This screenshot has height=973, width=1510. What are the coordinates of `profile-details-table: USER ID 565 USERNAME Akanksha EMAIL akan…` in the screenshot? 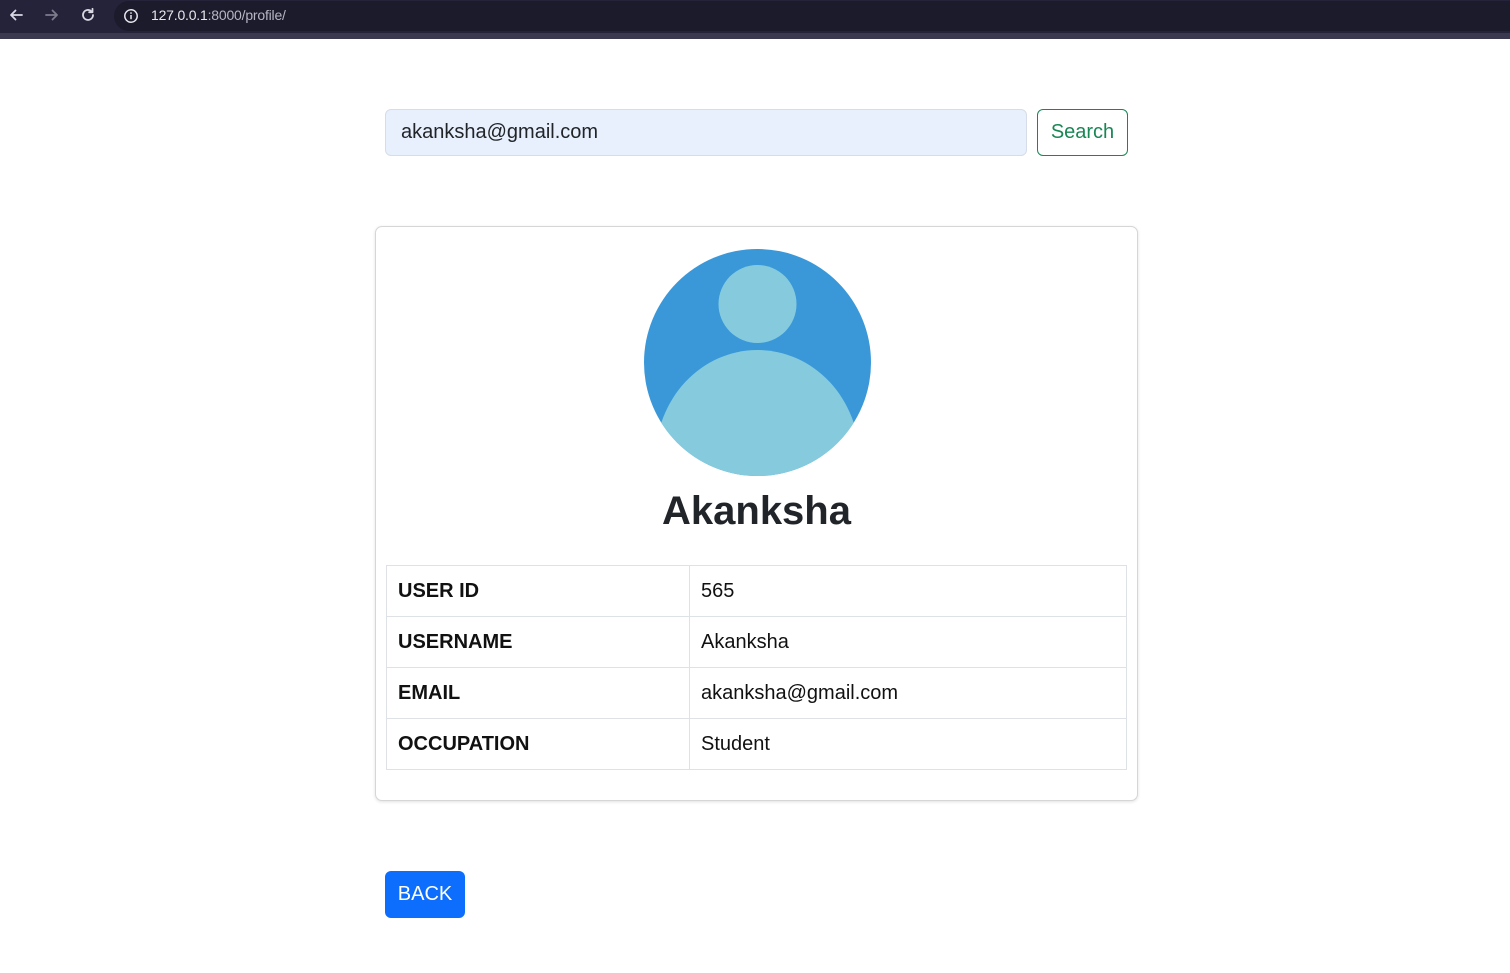 It's located at (756, 667).